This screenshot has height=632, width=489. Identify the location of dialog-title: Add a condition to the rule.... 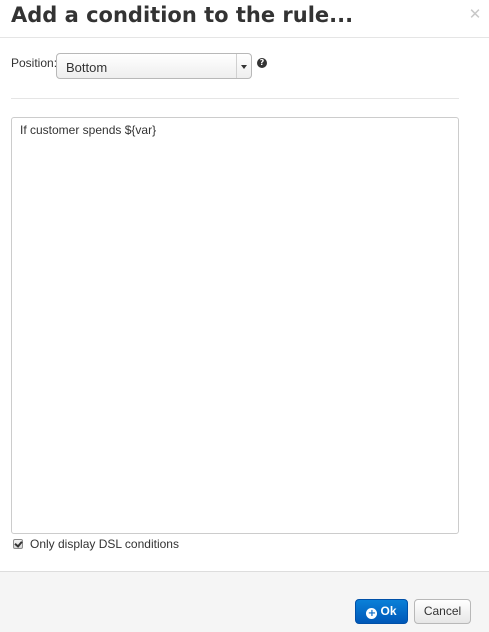
(182, 15).